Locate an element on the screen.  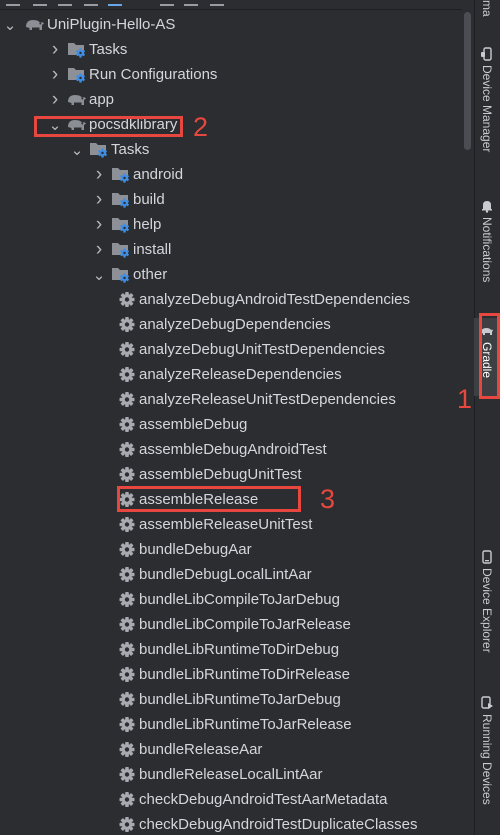
tree-node: ⌄ Tasks is located at coordinates (231, 149).